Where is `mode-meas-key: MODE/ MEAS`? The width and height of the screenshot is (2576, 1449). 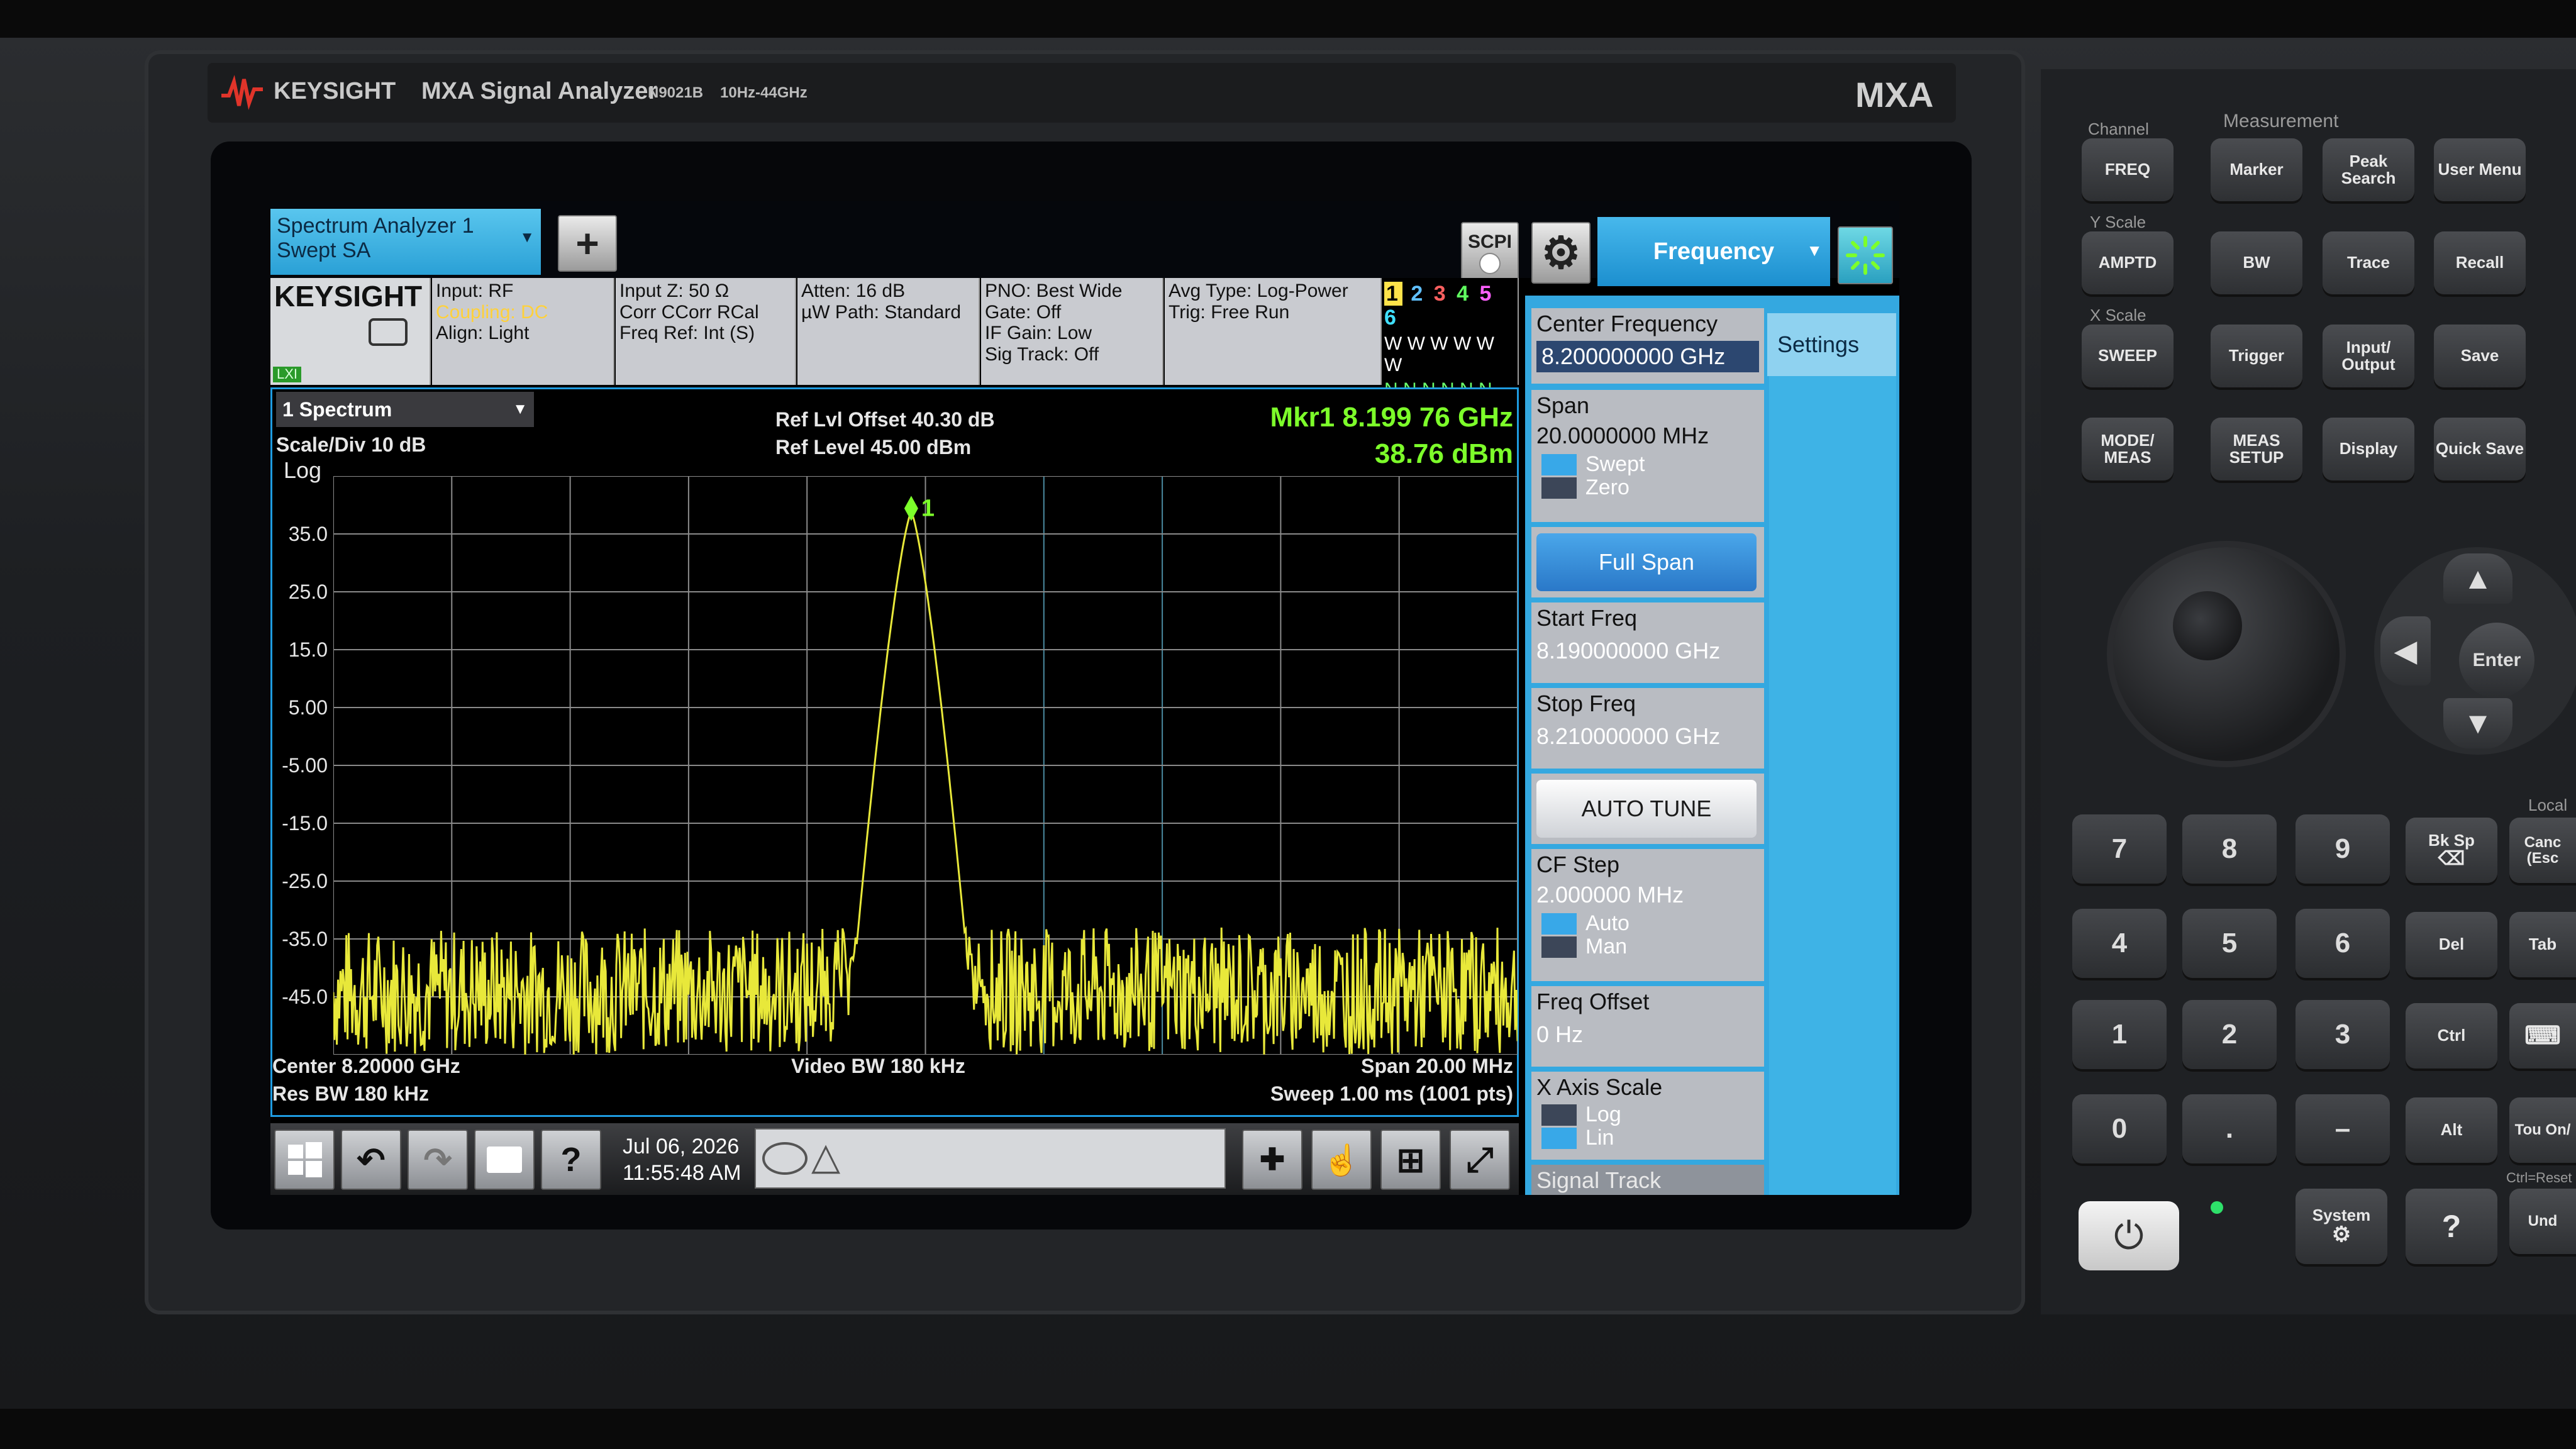 mode-meas-key: MODE/ MEAS is located at coordinates (2128, 449).